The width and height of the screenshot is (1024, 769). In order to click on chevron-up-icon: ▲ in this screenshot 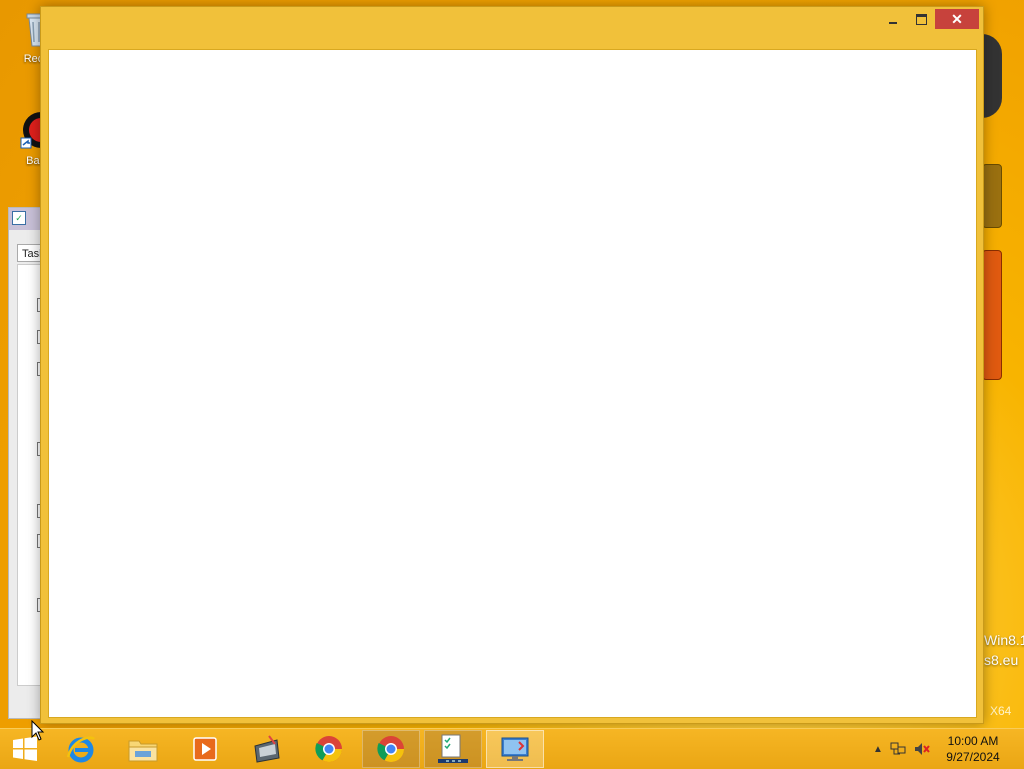, I will do `click(878, 749)`.